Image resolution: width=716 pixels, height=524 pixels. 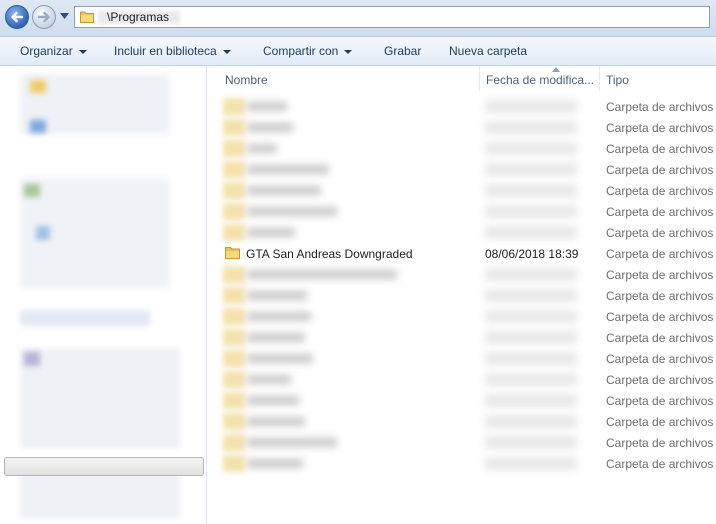 I want to click on new-folder-label: Nueva carpeta, so click(x=488, y=51).